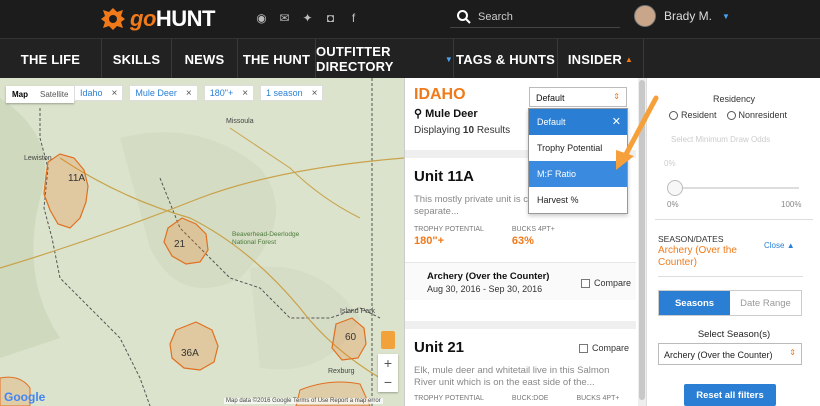  I want to click on filter-chip: Mule Deer ×, so click(163, 93).